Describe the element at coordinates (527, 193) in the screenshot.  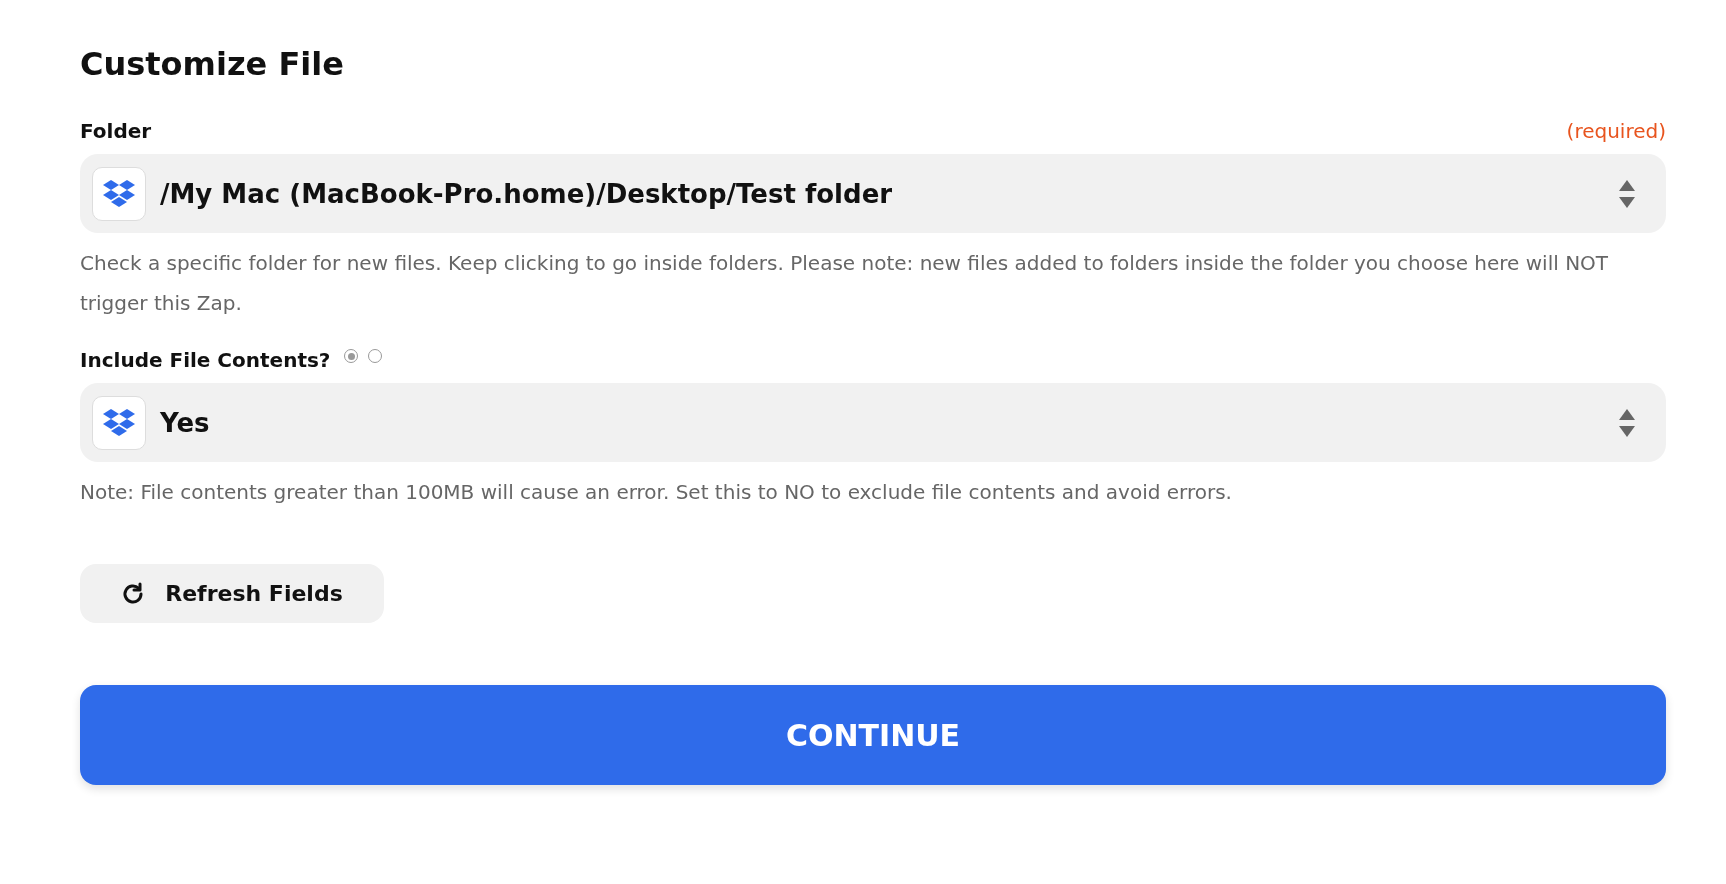
I see `select-value: /My Mac (MacBook-Pro.home)/Desktop/Test folder` at that location.